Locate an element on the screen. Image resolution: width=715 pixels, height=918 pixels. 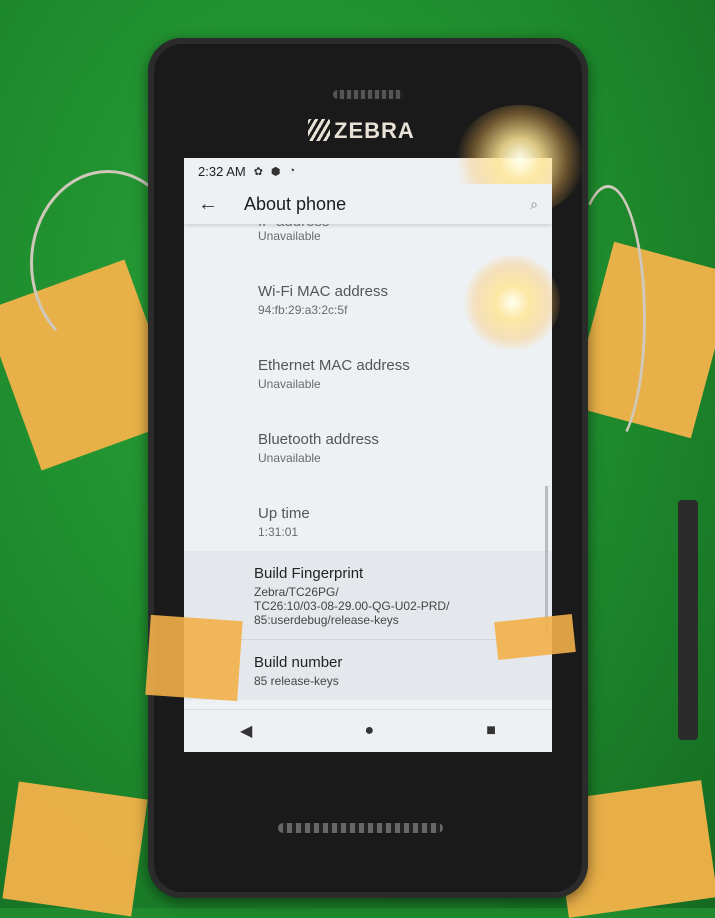
tape-strip-right is located at coordinates (535, 637).